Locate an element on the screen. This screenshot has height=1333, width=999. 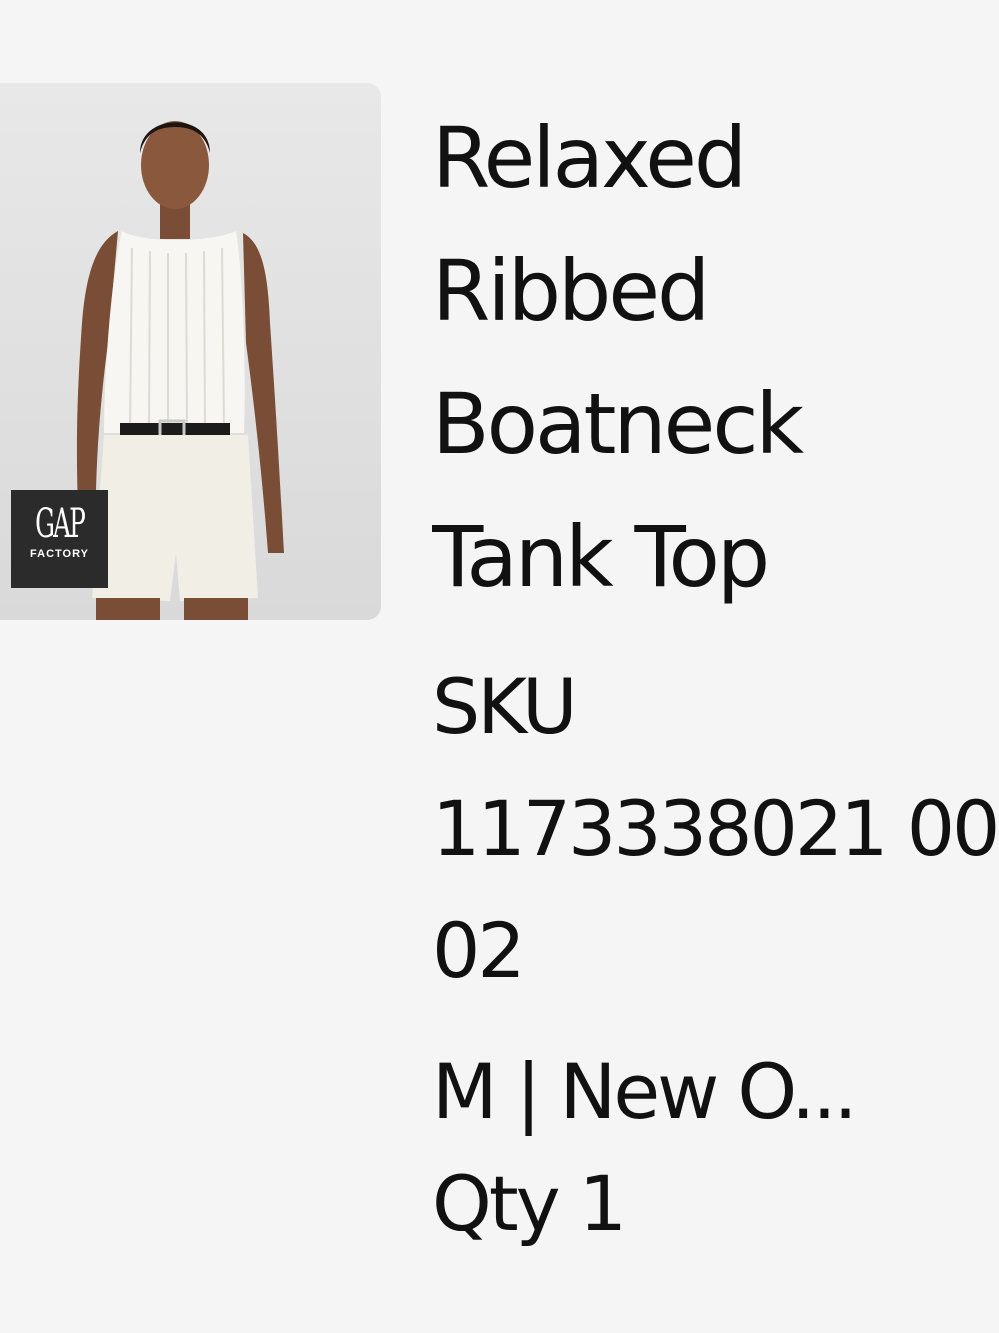
brand-logo: GAP FACTORY is located at coordinates (59, 539).